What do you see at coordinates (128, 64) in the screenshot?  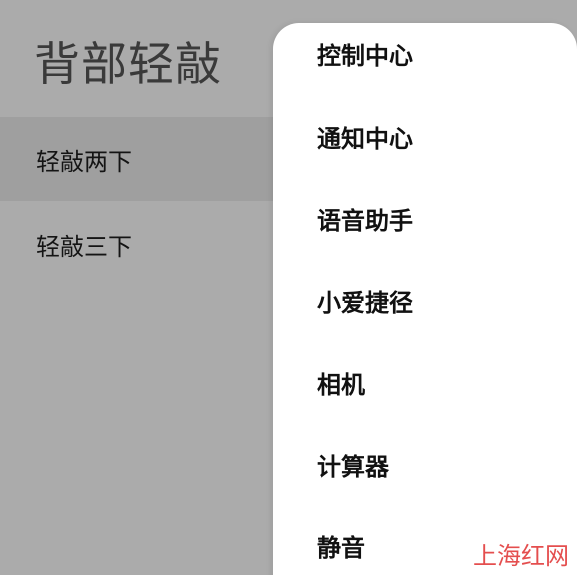 I see `page-title: 背部轻敲` at bounding box center [128, 64].